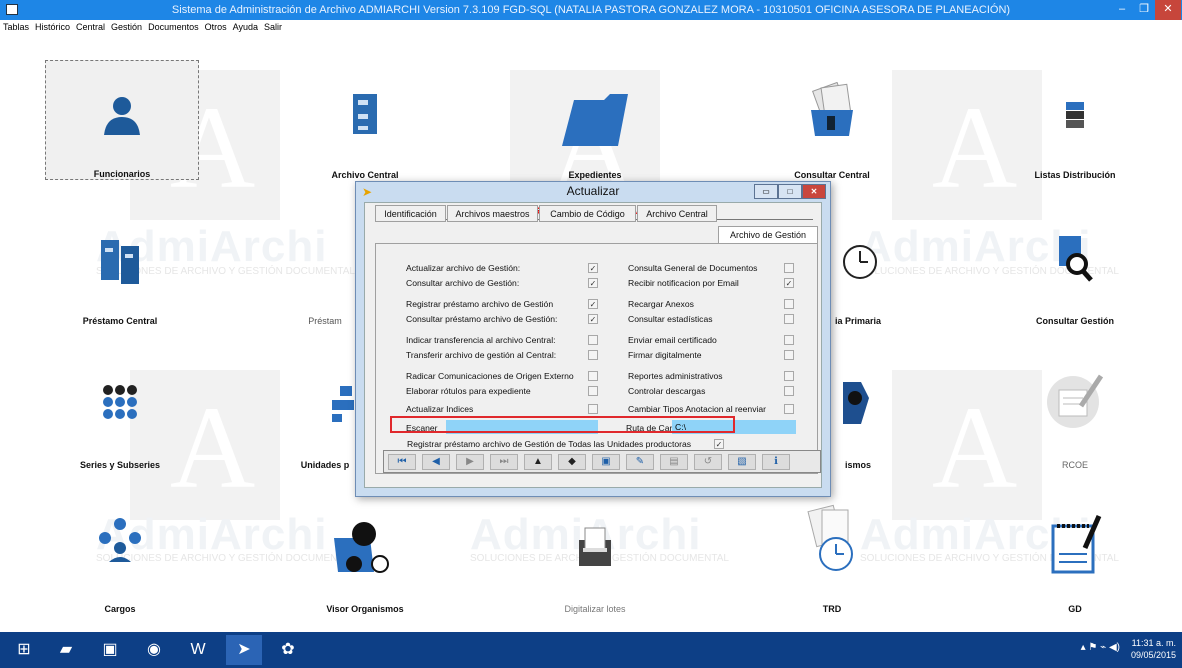 The image size is (1182, 668). What do you see at coordinates (595, 546) in the screenshot?
I see `scanner-icon` at bounding box center [595, 546].